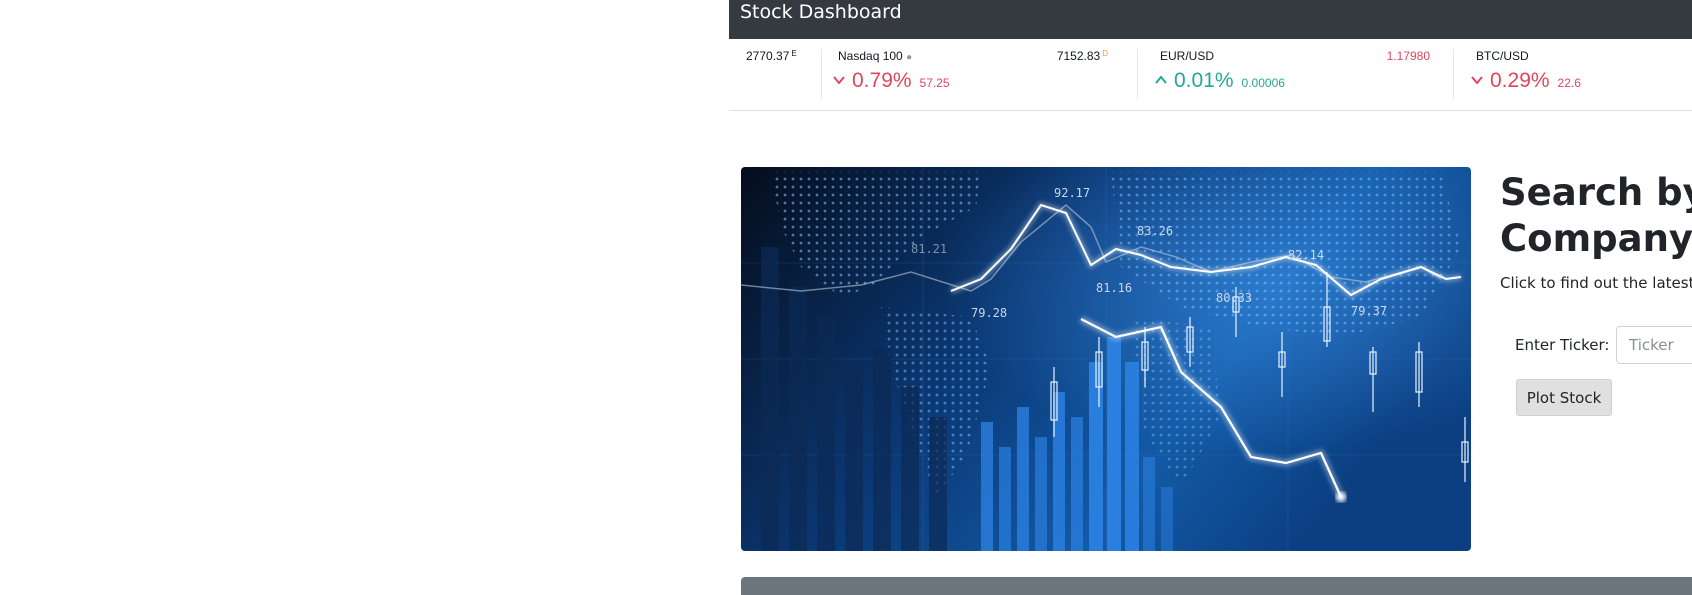 This screenshot has width=1692, height=595. What do you see at coordinates (934, 83) in the screenshot?
I see `change-absolute: 57.25` at bounding box center [934, 83].